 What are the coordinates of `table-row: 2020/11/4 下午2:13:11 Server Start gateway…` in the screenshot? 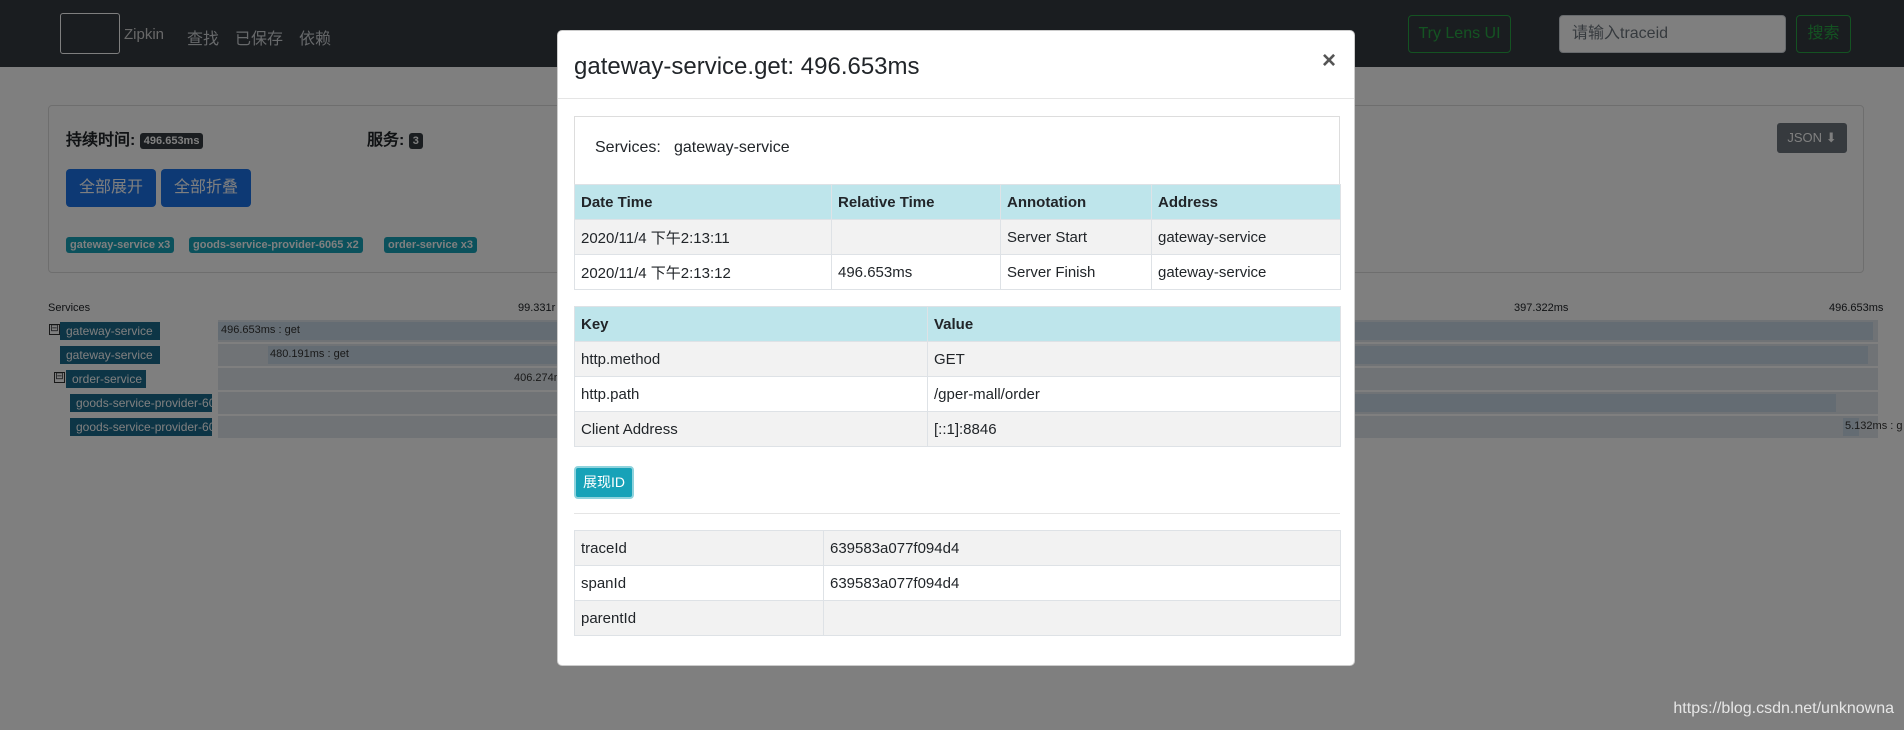 It's located at (957, 237).